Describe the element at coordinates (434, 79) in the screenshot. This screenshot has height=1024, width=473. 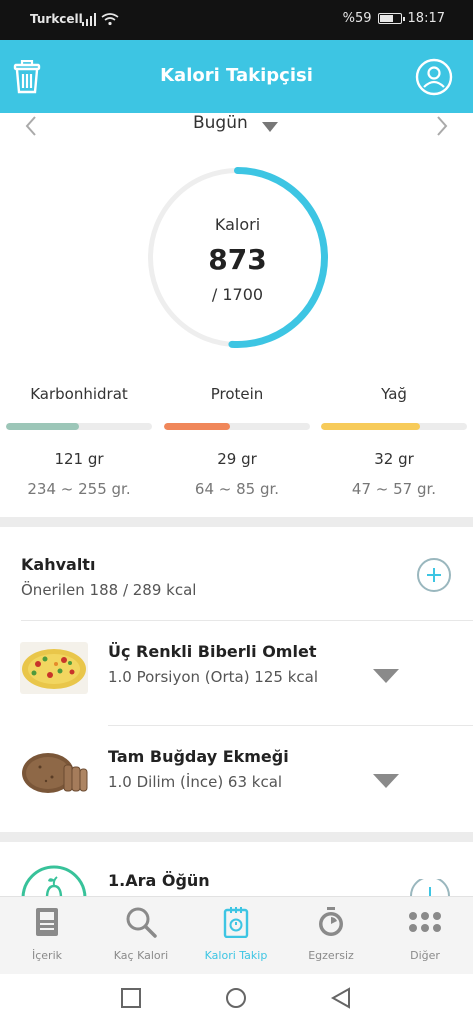
I see `profile-icon` at that location.